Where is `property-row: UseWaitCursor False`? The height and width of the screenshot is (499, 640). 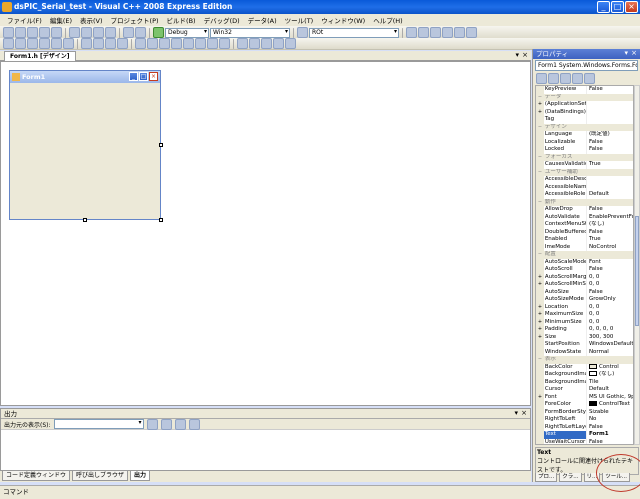 property-row: UseWaitCursor False is located at coordinates (584, 441).